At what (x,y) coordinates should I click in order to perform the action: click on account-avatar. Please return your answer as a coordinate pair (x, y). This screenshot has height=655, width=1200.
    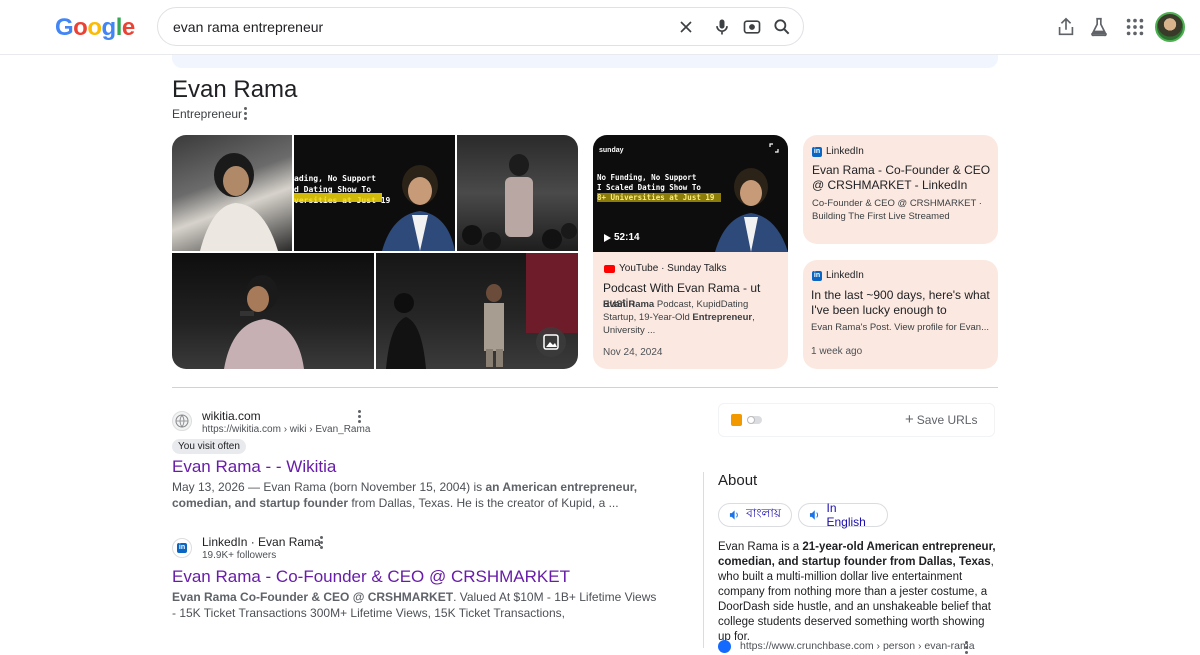
    Looking at the image, I should click on (1170, 27).